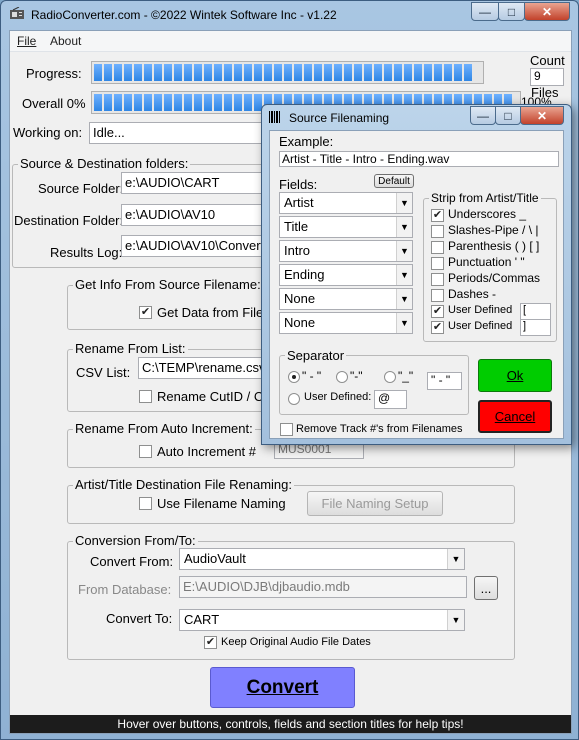 This screenshot has width=579, height=740. I want to click on convert-from-label: Convert From:, so click(132, 561).